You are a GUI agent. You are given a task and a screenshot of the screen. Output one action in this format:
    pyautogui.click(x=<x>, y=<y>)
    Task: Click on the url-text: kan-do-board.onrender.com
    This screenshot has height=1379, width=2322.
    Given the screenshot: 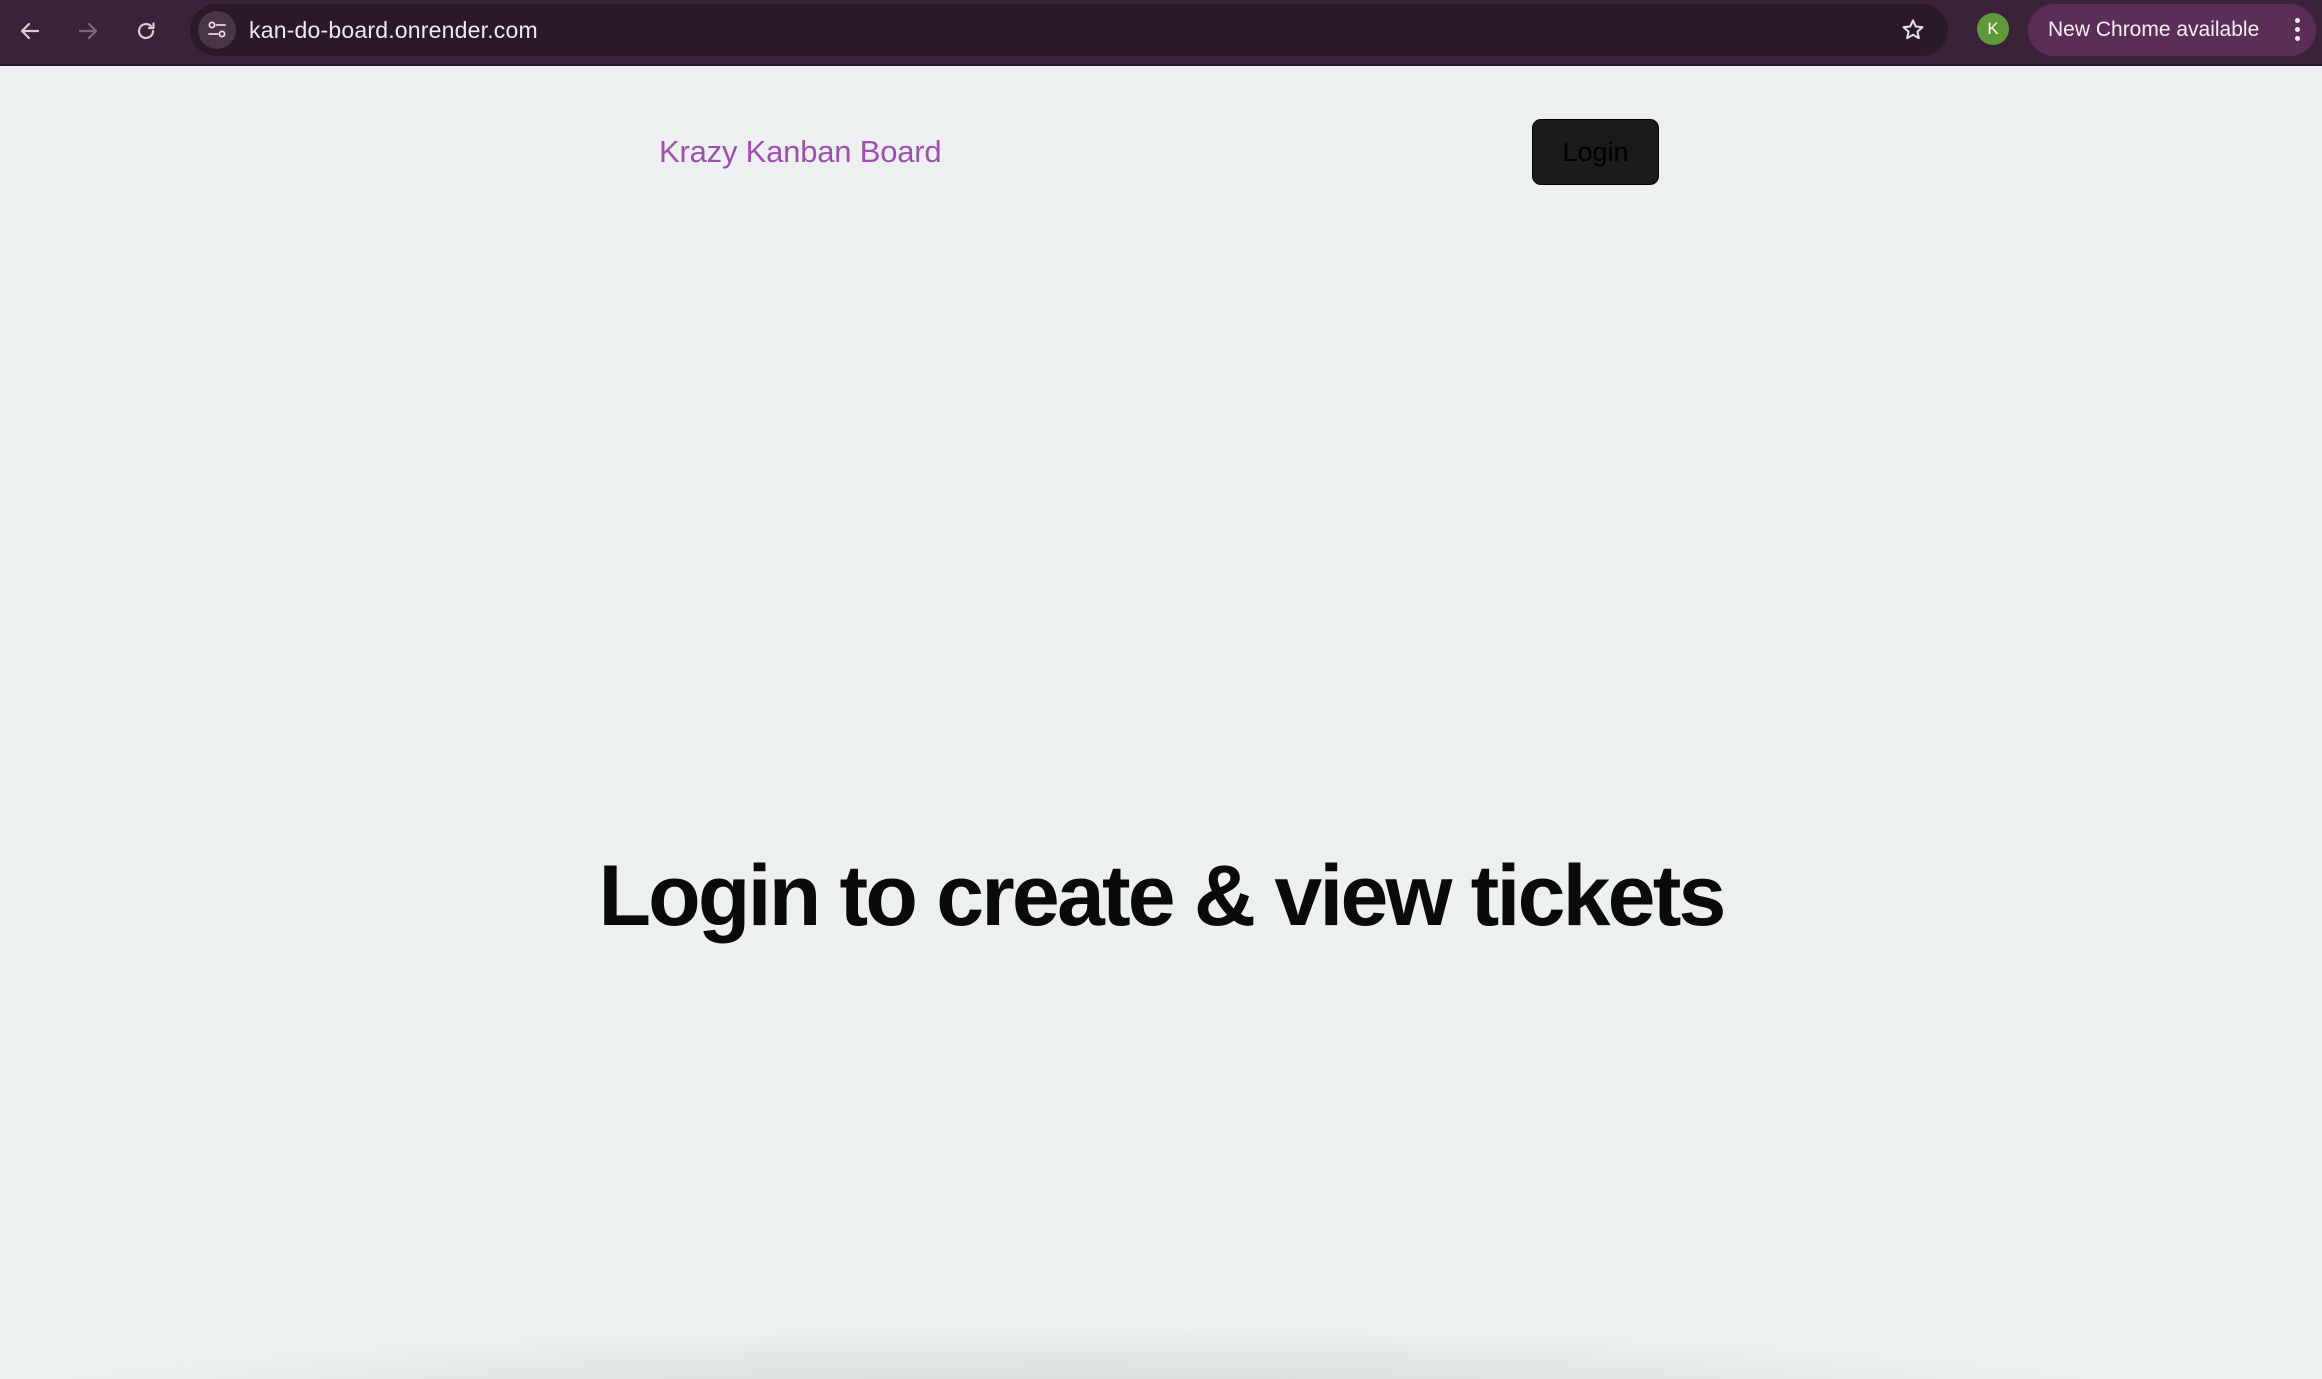 What is the action you would take?
    pyautogui.click(x=393, y=30)
    